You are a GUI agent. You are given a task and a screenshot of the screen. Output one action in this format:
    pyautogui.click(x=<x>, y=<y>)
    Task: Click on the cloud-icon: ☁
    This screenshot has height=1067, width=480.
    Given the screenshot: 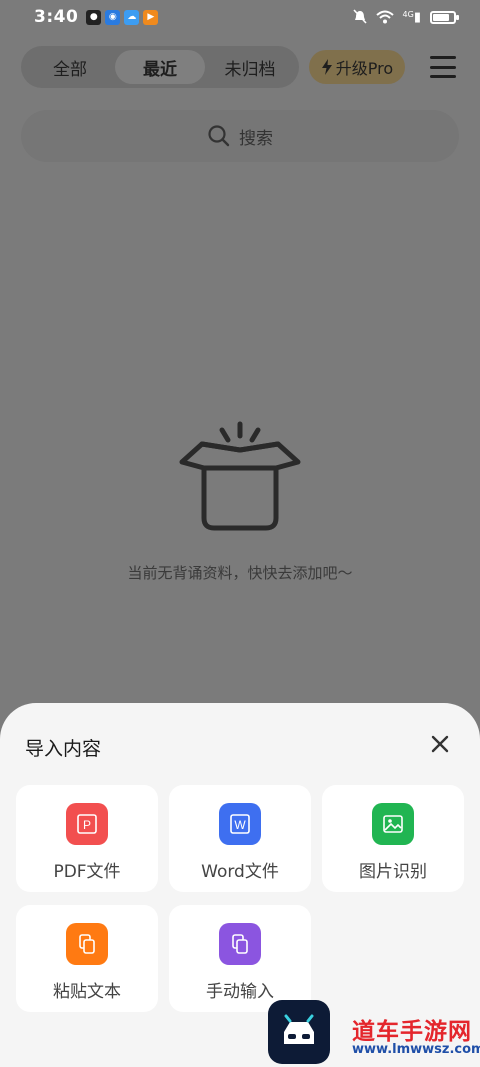 What is the action you would take?
    pyautogui.click(x=132, y=17)
    